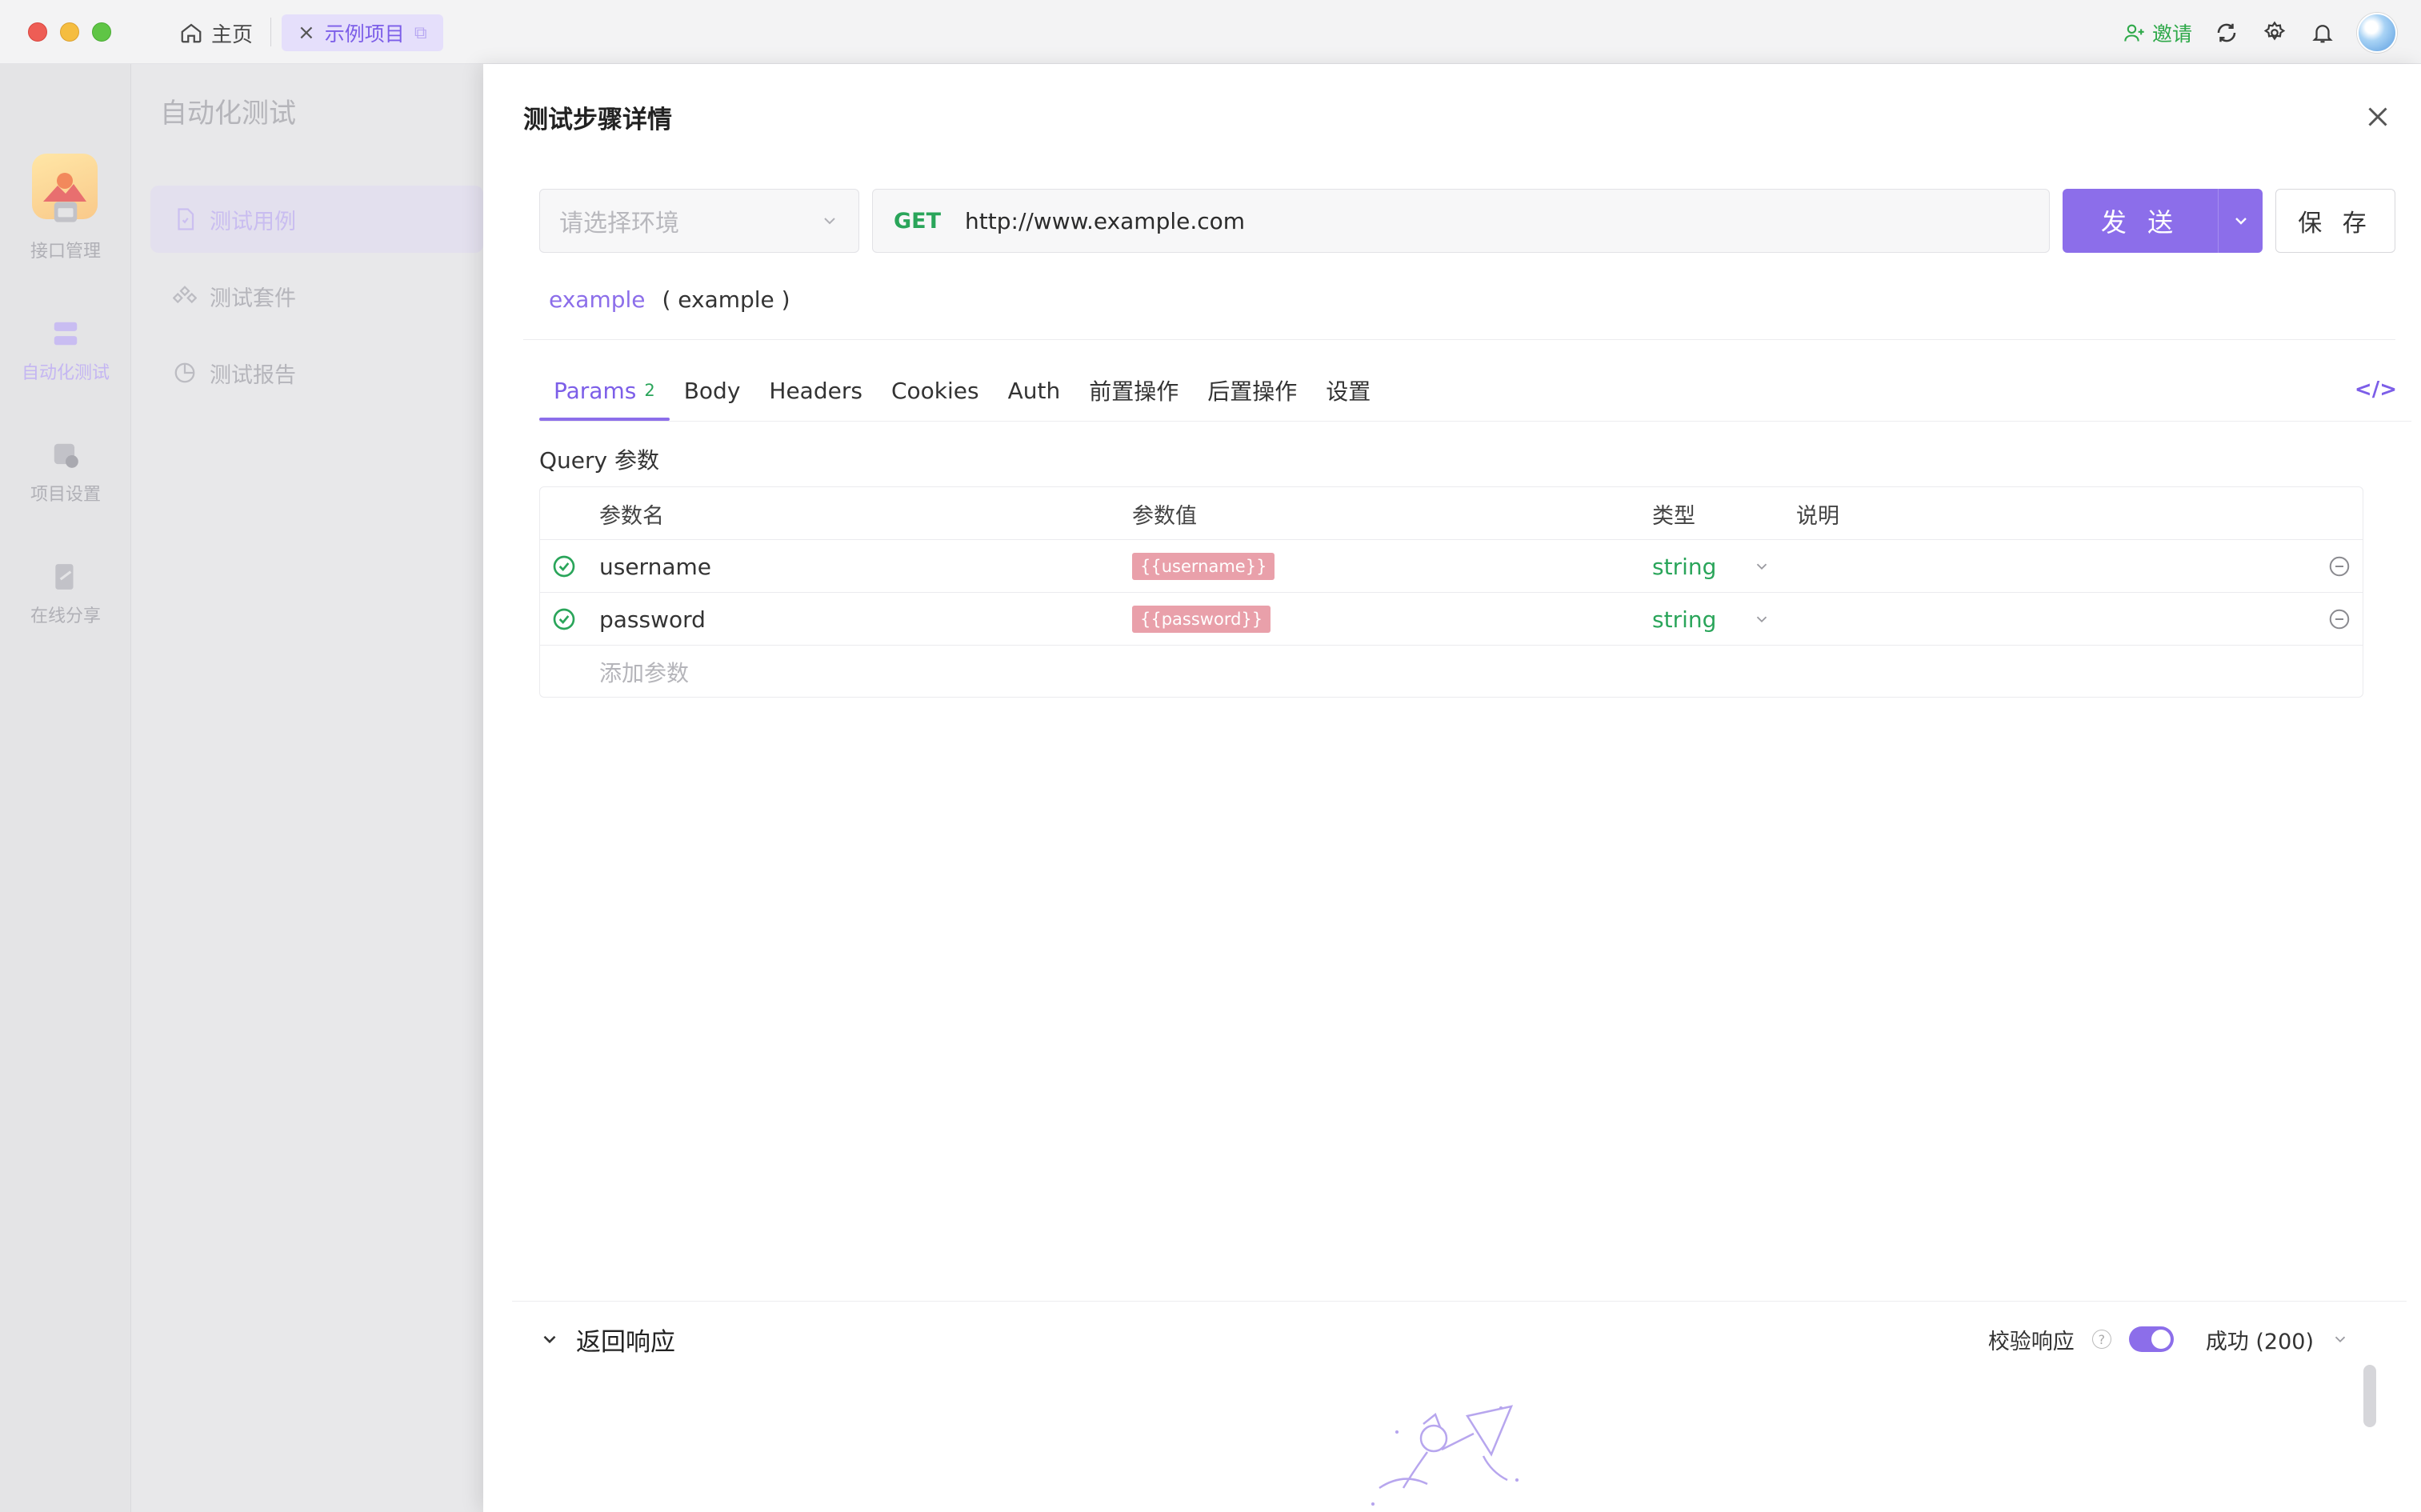  I want to click on invite-button: 邀请, so click(2157, 32).